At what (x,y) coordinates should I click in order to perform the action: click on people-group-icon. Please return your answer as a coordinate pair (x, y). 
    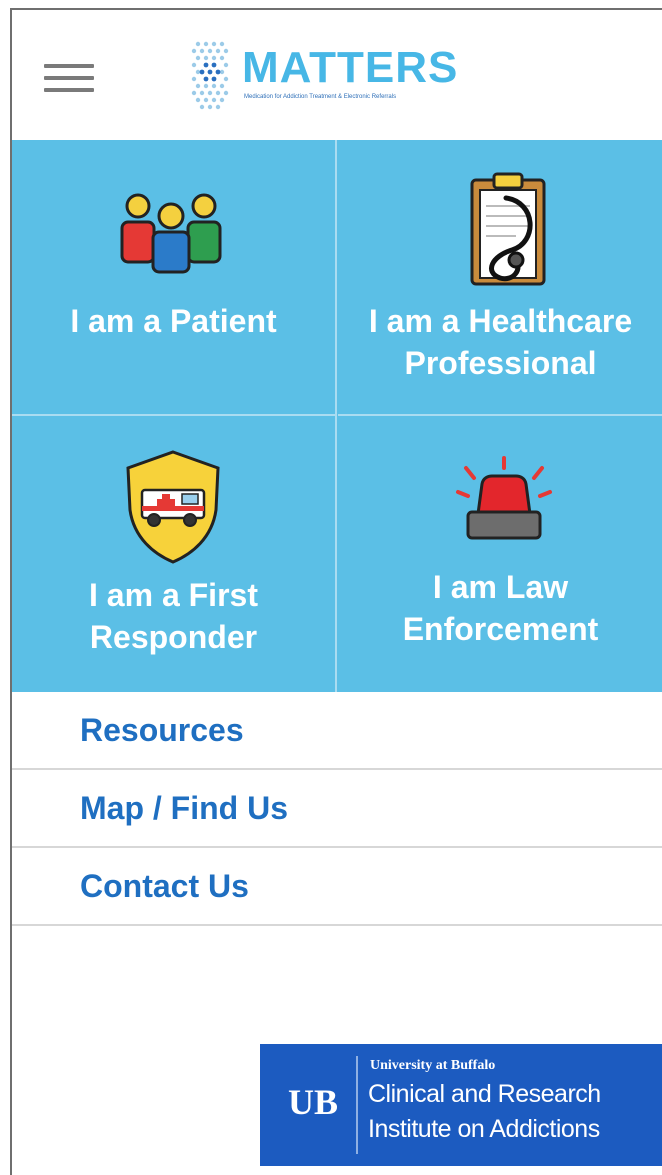
    Looking at the image, I should click on (171, 233).